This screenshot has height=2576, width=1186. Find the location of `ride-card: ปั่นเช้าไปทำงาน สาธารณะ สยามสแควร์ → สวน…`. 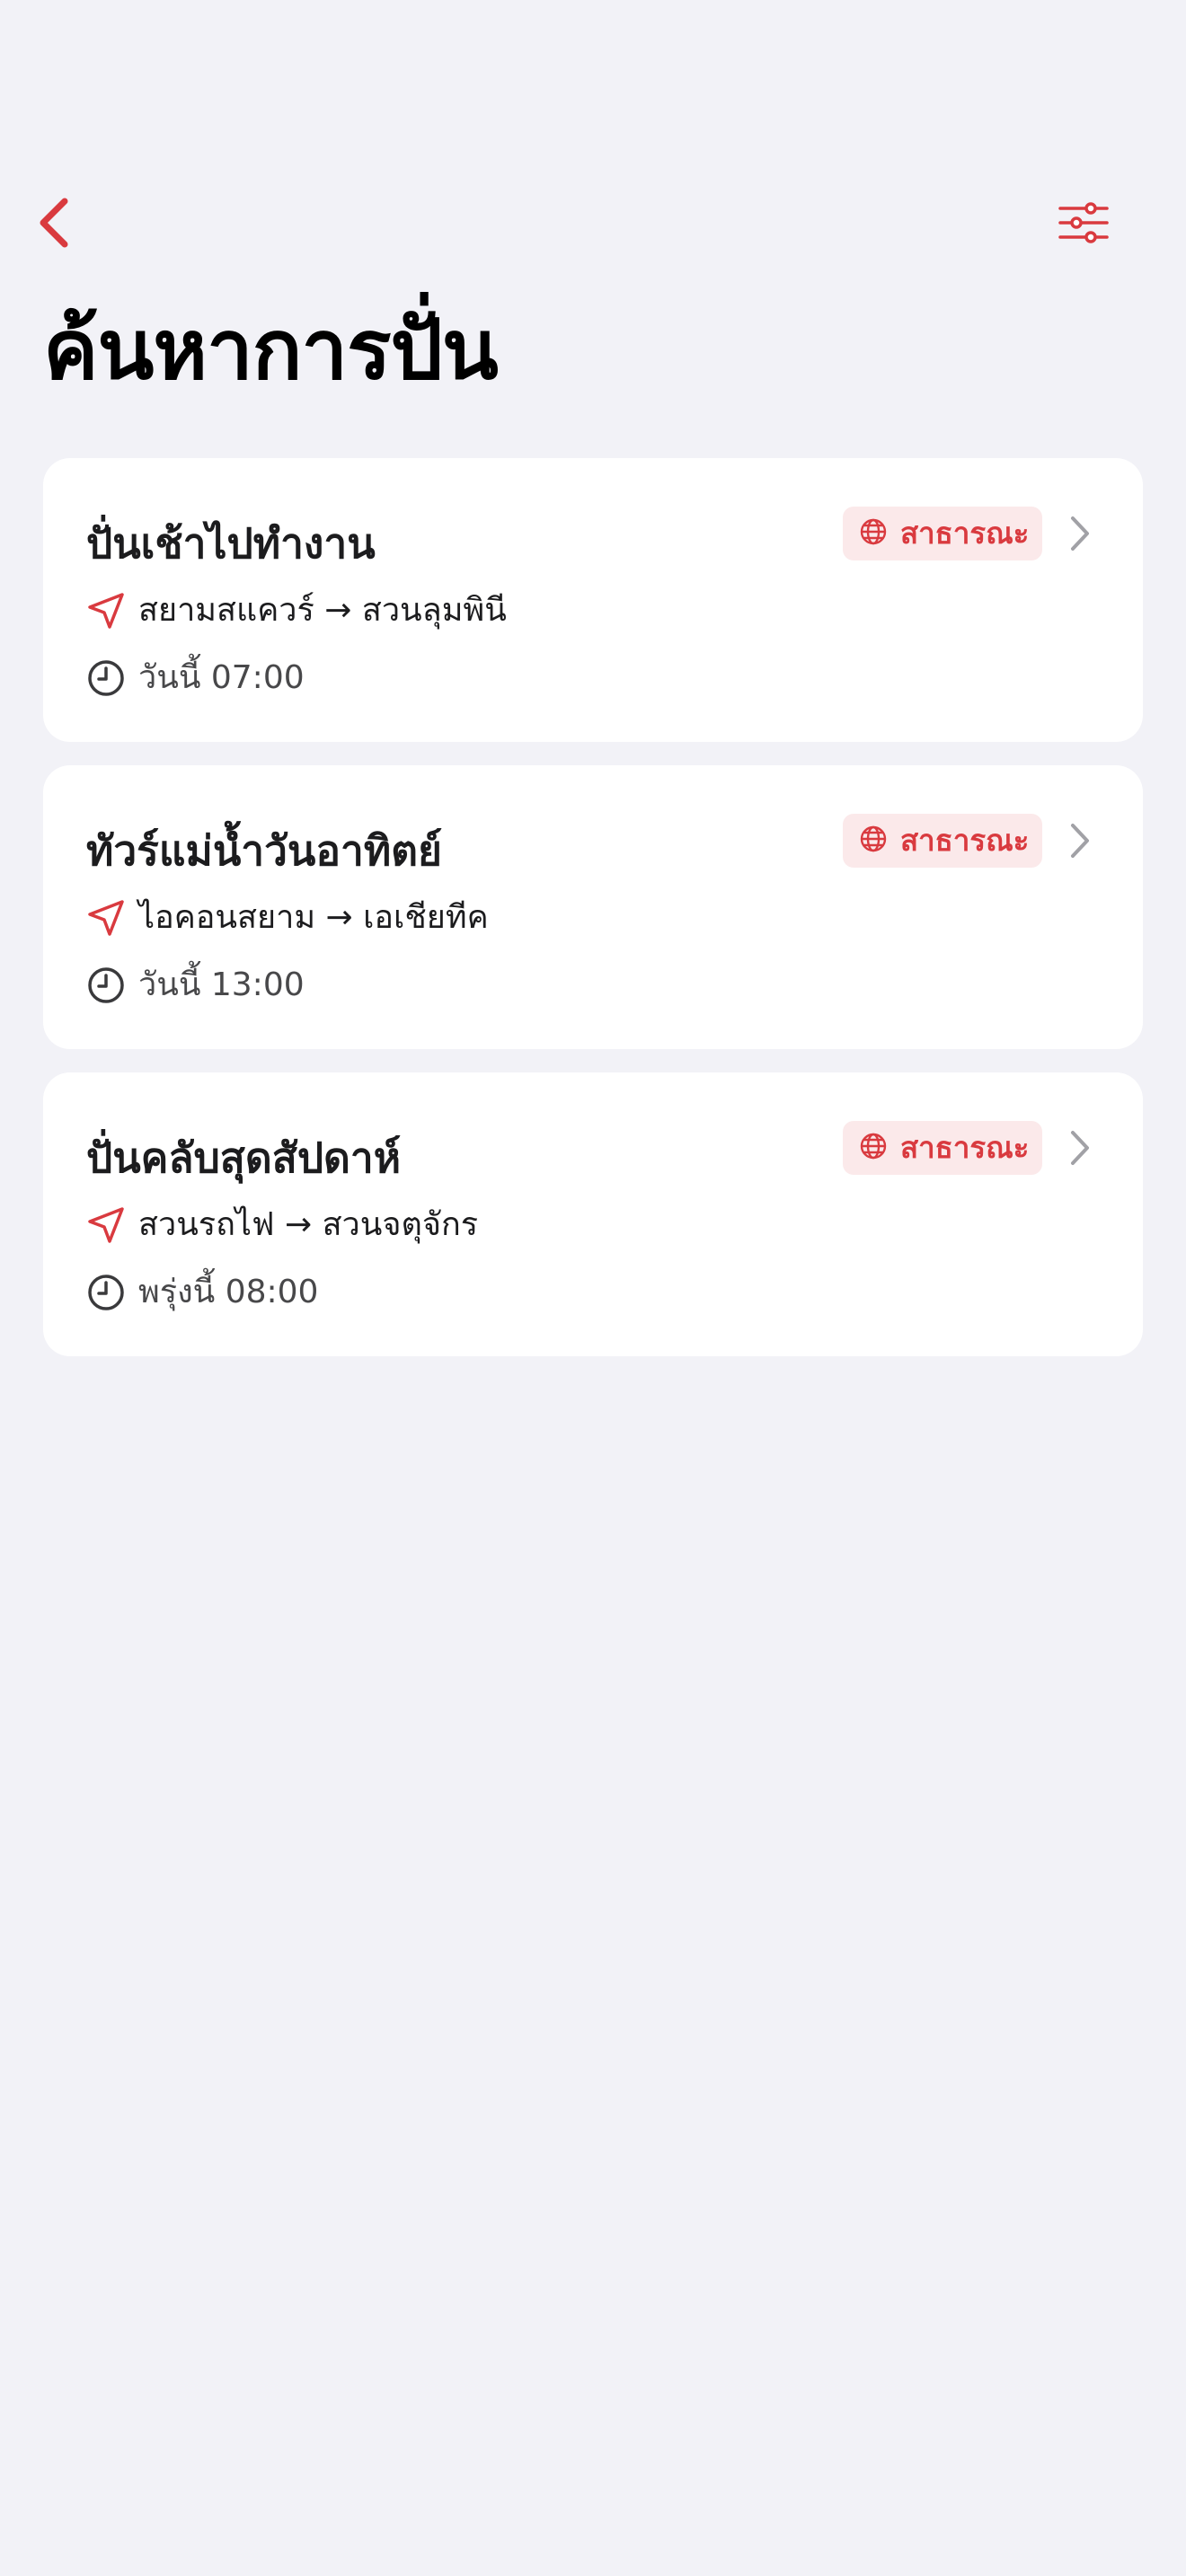

ride-card: ปั่นเช้าไปทำงาน สาธารณะ สยามสแควร์ → สวน… is located at coordinates (593, 600).